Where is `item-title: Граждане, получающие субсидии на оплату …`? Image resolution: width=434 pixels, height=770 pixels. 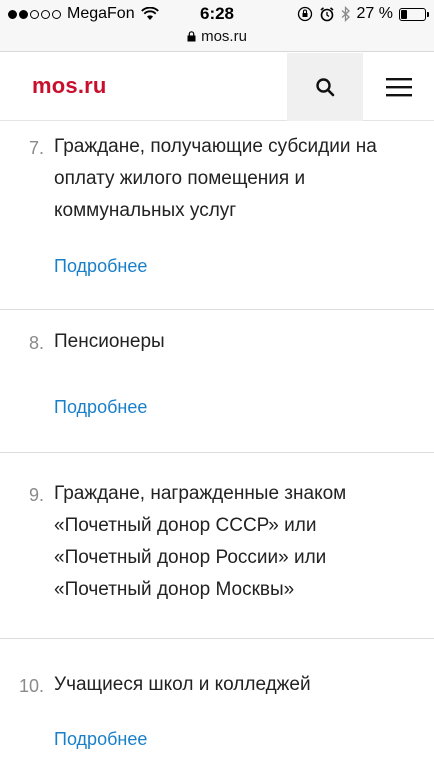 item-title: Граждане, получающие субсидии на оплату … is located at coordinates (215, 178).